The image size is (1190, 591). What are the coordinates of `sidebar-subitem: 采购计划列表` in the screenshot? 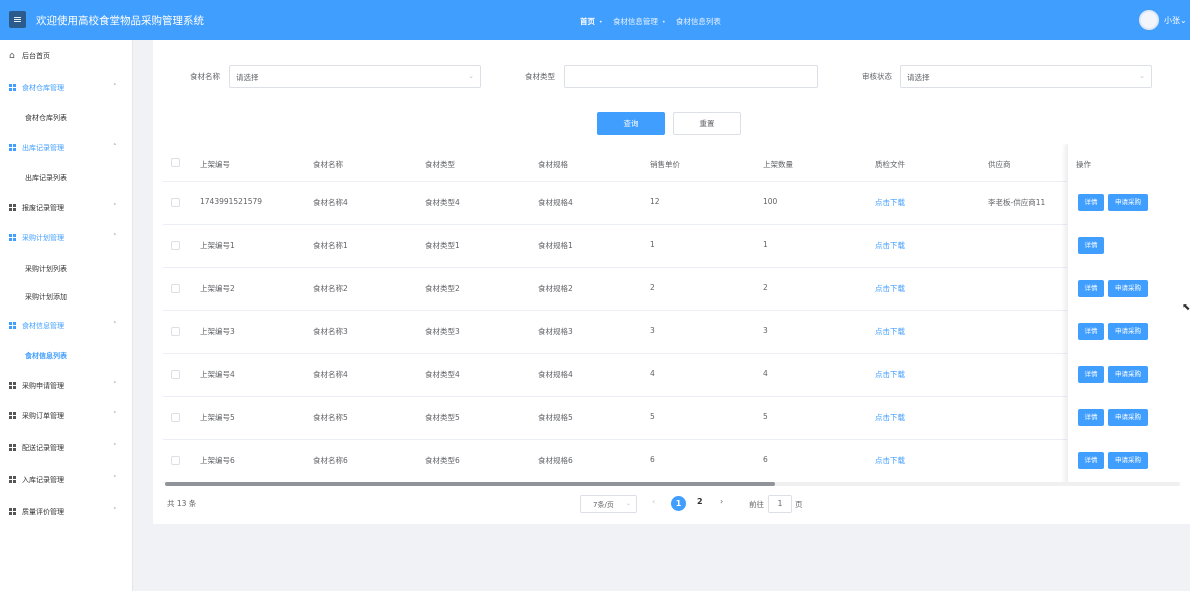 It's located at (46, 269).